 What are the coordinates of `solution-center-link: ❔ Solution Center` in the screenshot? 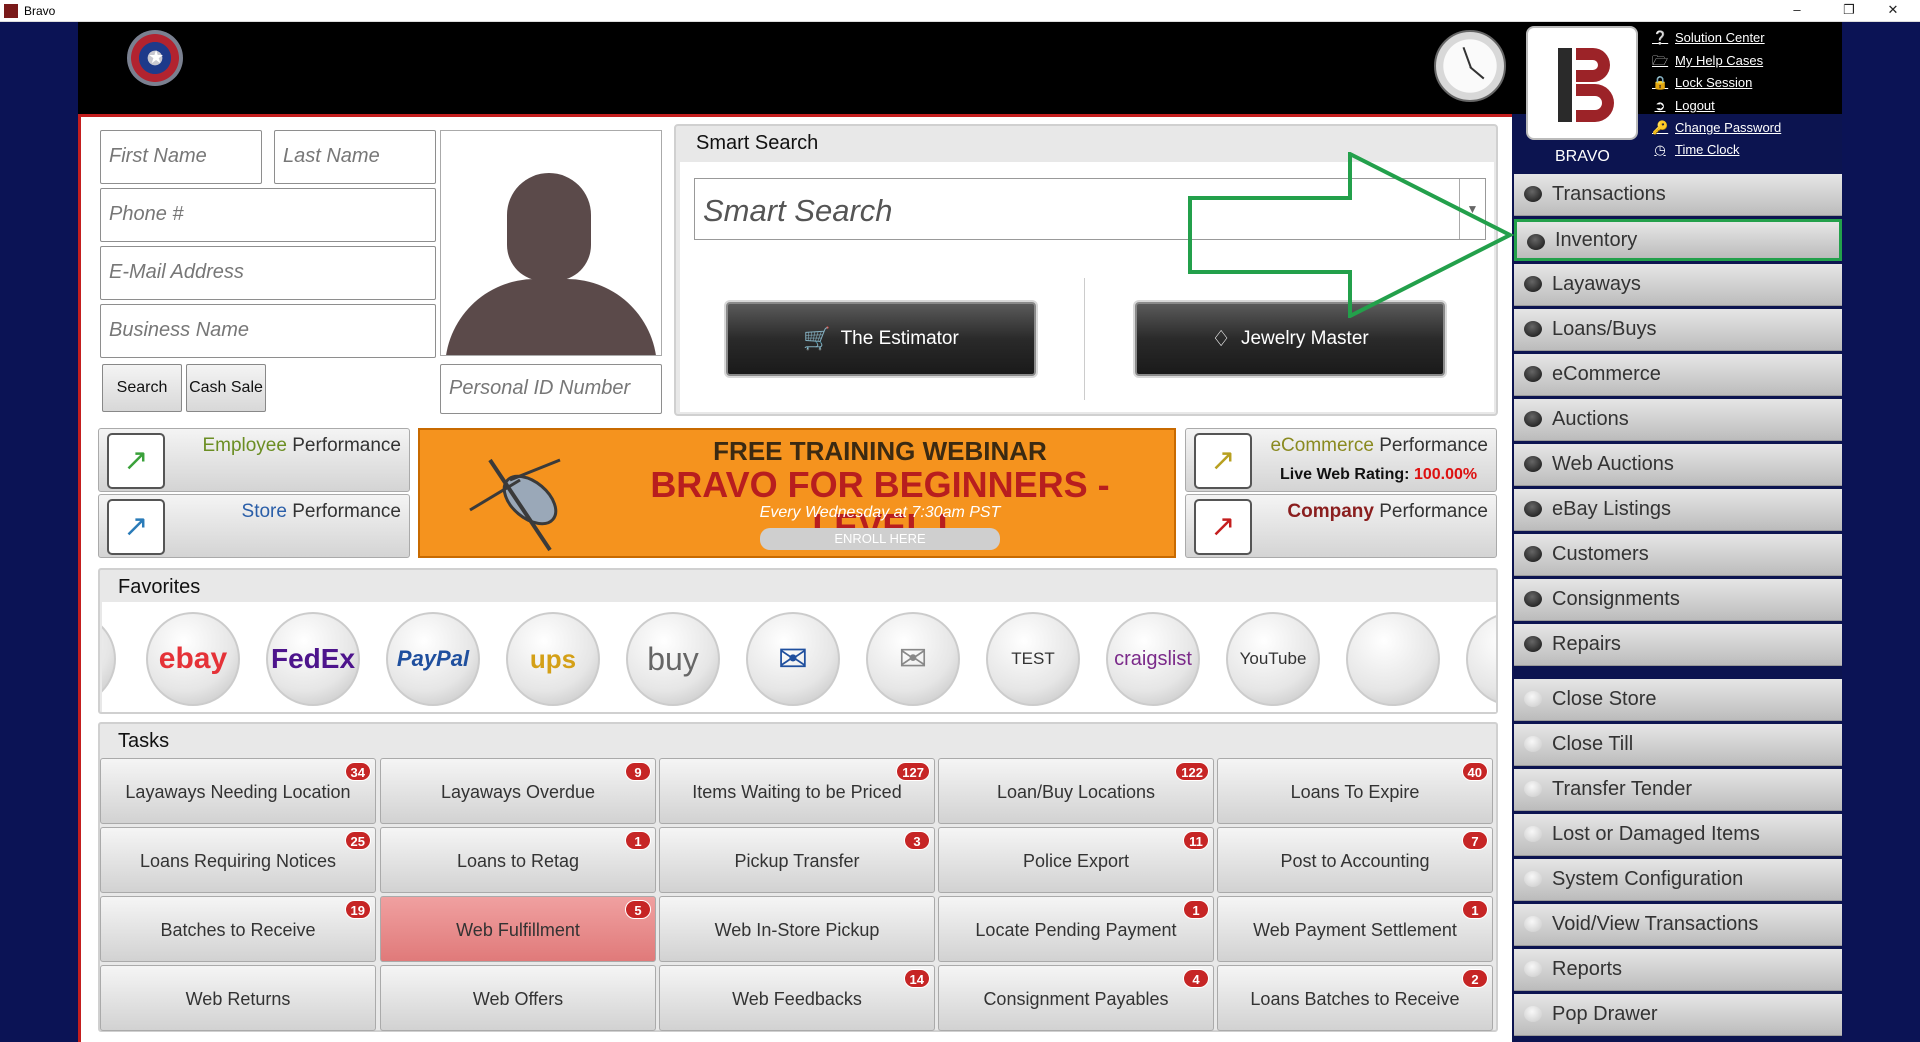 It's located at (1708, 37).